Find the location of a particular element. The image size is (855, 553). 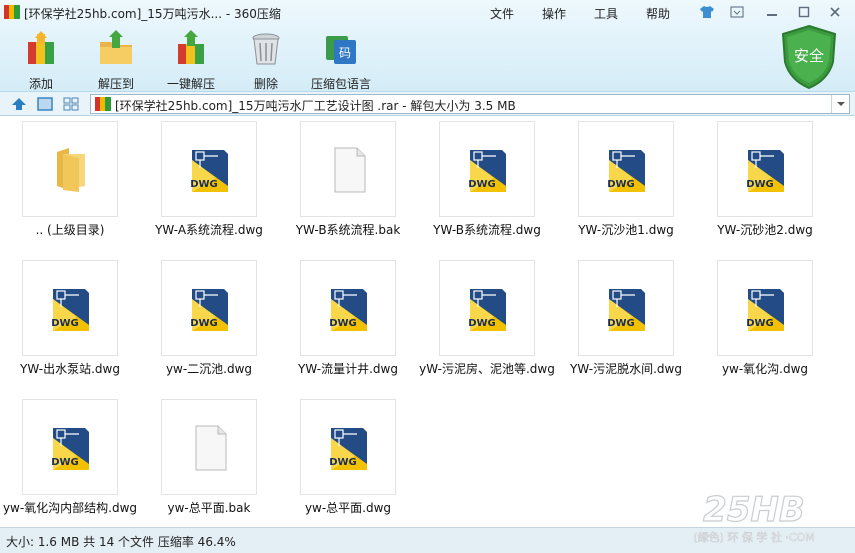

file-name: yw-二沉池.dwg is located at coordinates (209, 369).